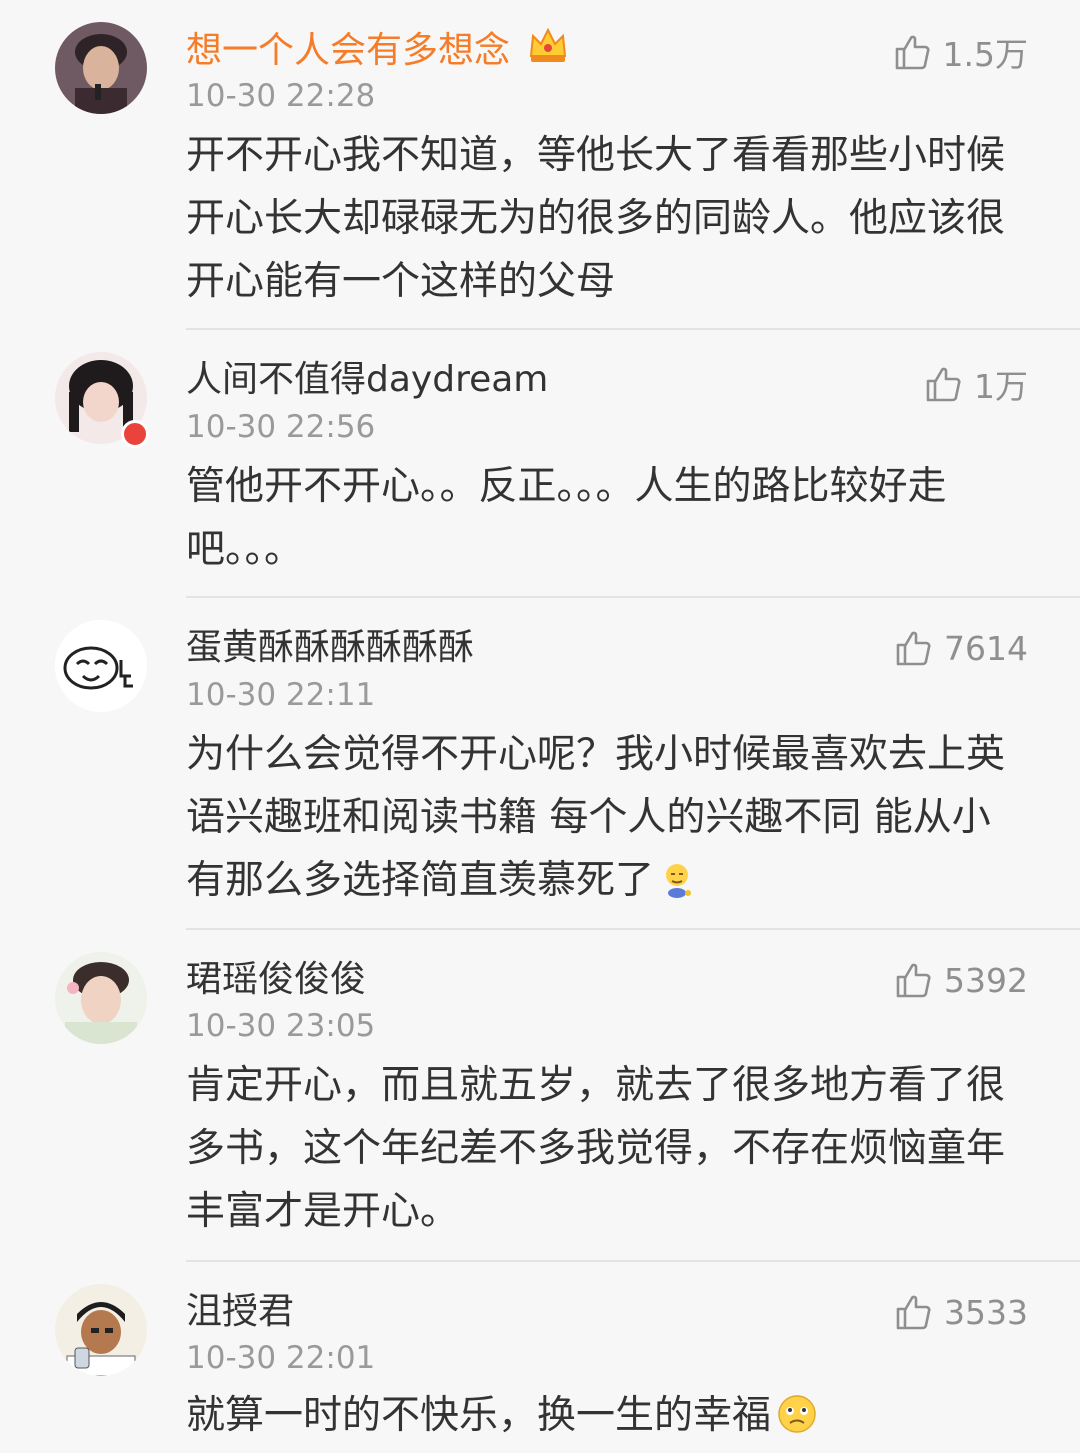 The width and height of the screenshot is (1080, 1453). What do you see at coordinates (281, 427) in the screenshot?
I see `timestamp: 10-30 22:56` at bounding box center [281, 427].